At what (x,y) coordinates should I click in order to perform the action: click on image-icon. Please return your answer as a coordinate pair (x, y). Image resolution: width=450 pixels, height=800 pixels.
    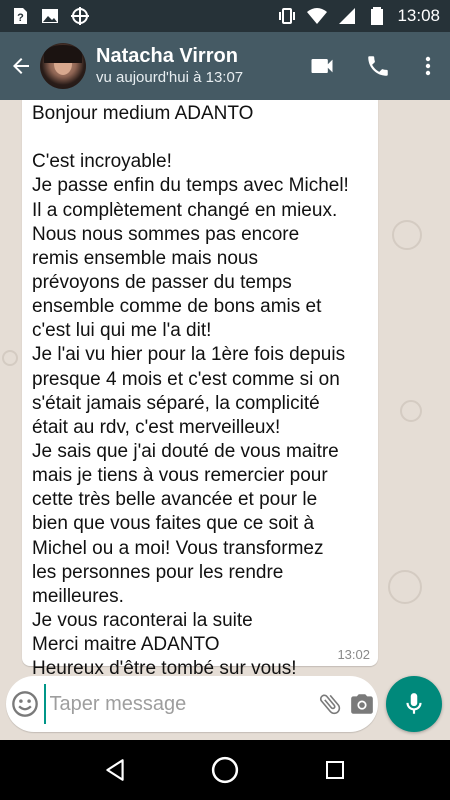
    Looking at the image, I should click on (50, 16).